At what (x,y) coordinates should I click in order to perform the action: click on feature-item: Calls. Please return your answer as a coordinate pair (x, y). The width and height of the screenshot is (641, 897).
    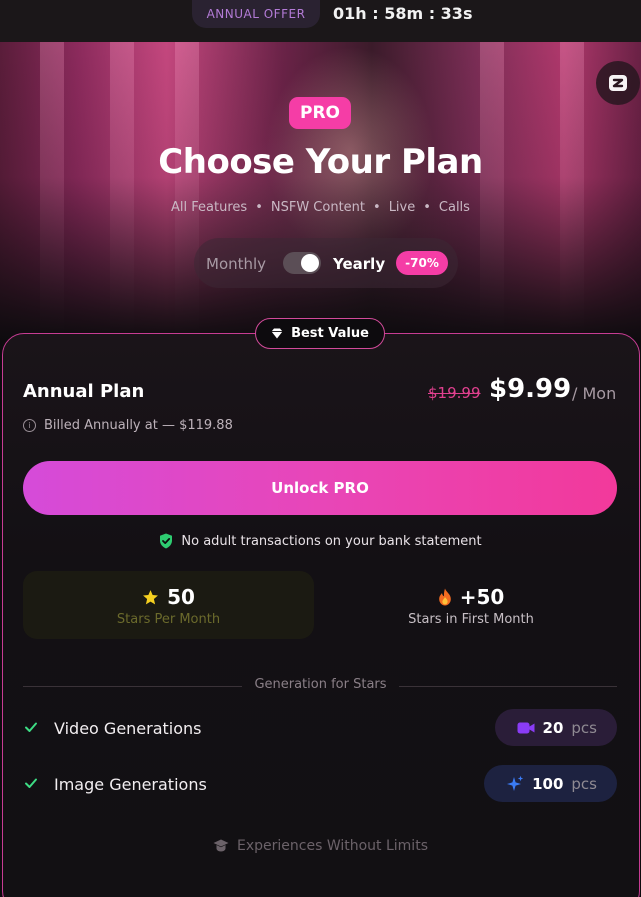
    Looking at the image, I should click on (454, 207).